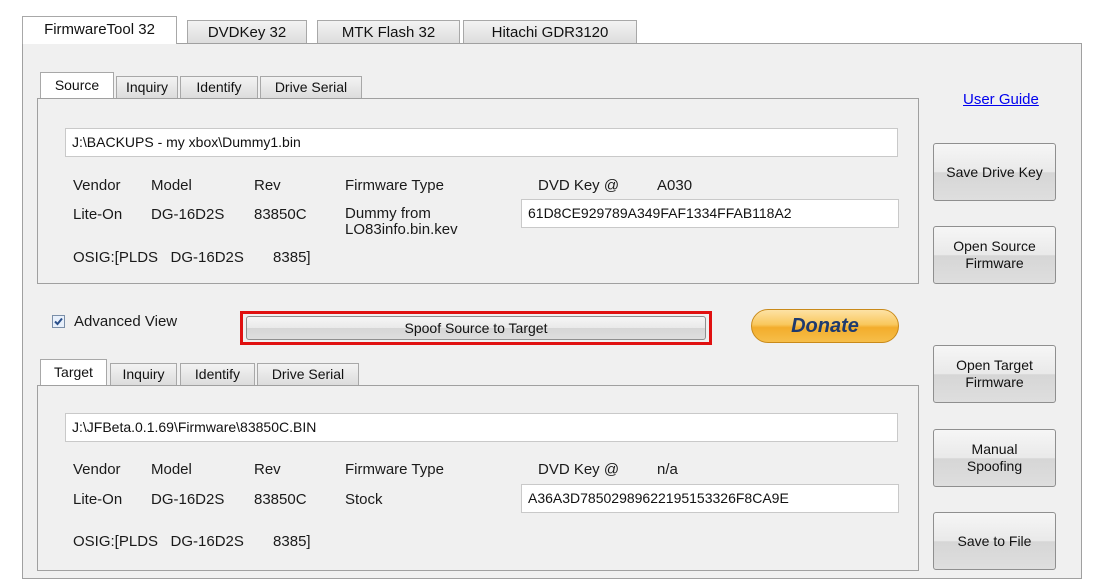 Image resolution: width=1094 pixels, height=581 pixels. I want to click on spoof-source-to-target-button: Spoof Source to Target, so click(476, 328).